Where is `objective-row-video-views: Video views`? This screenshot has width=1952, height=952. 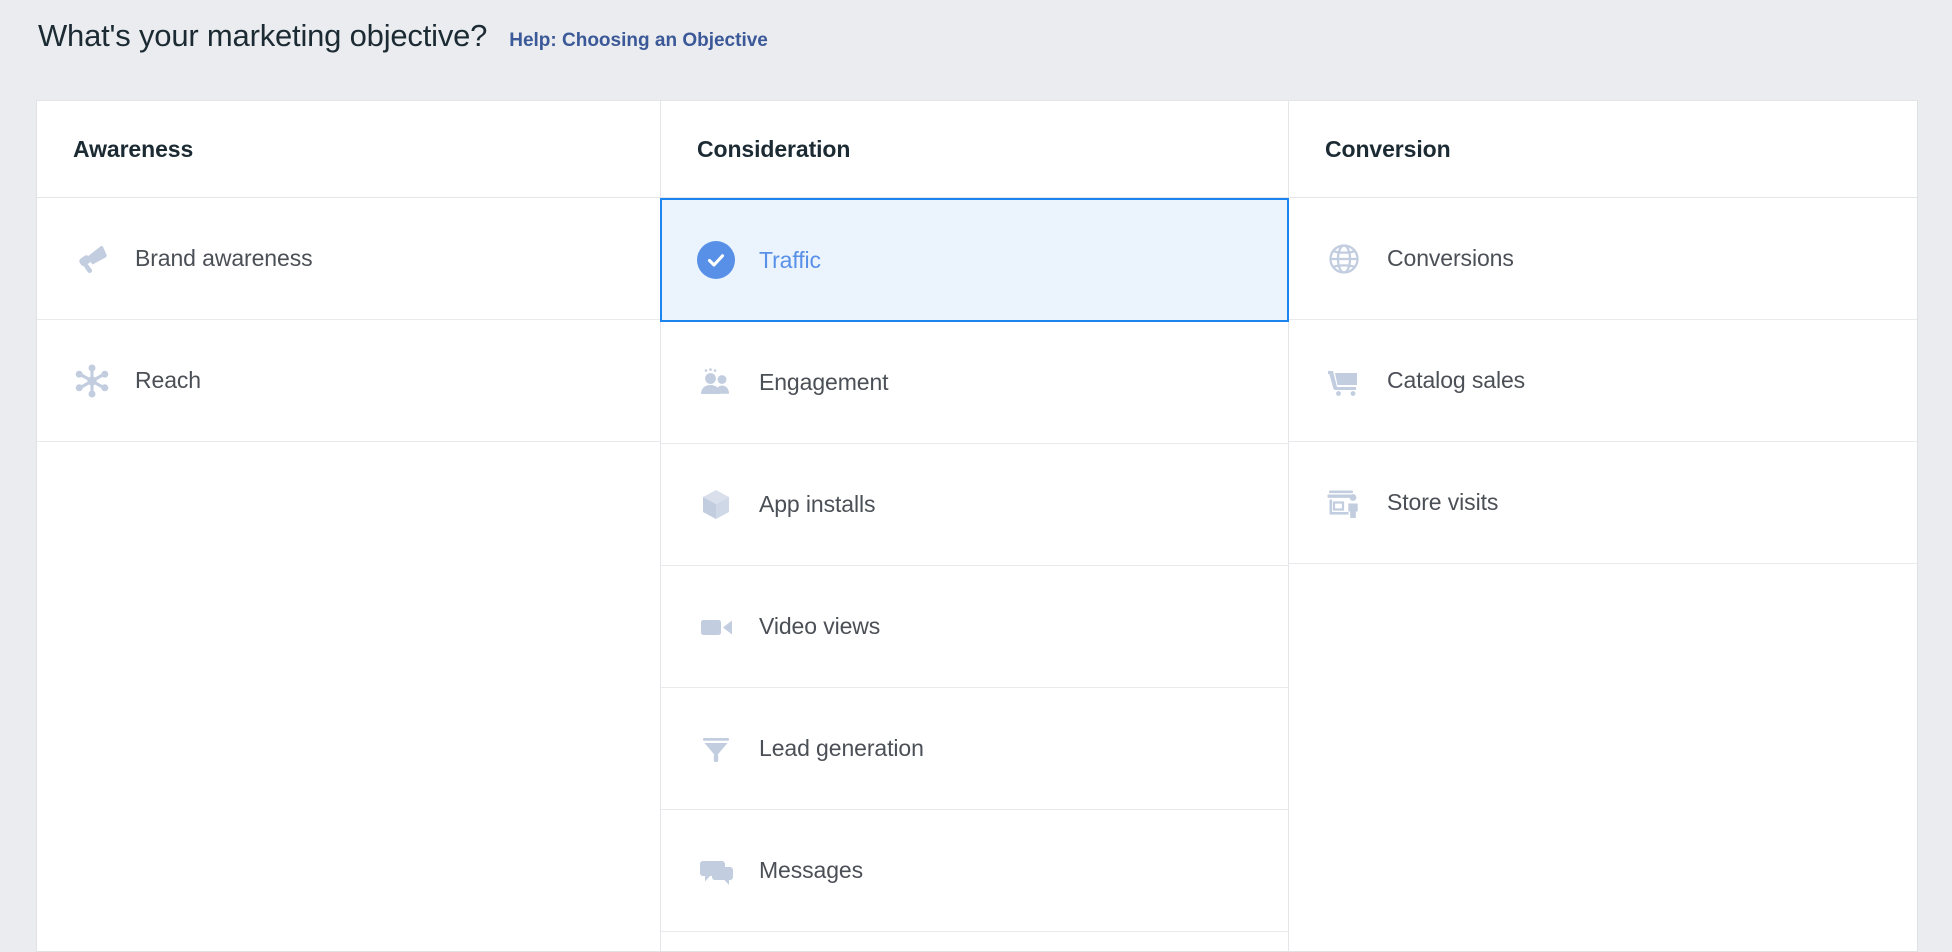
objective-row-video-views: Video views is located at coordinates (974, 627).